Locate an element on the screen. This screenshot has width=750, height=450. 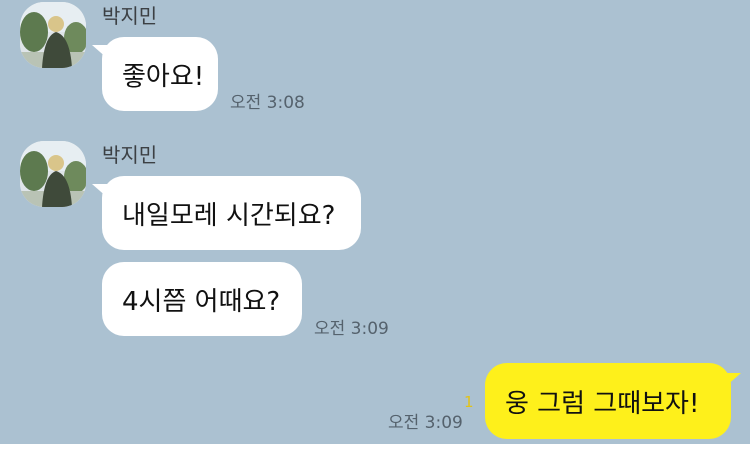
unread-count: 1 is located at coordinates (469, 402).